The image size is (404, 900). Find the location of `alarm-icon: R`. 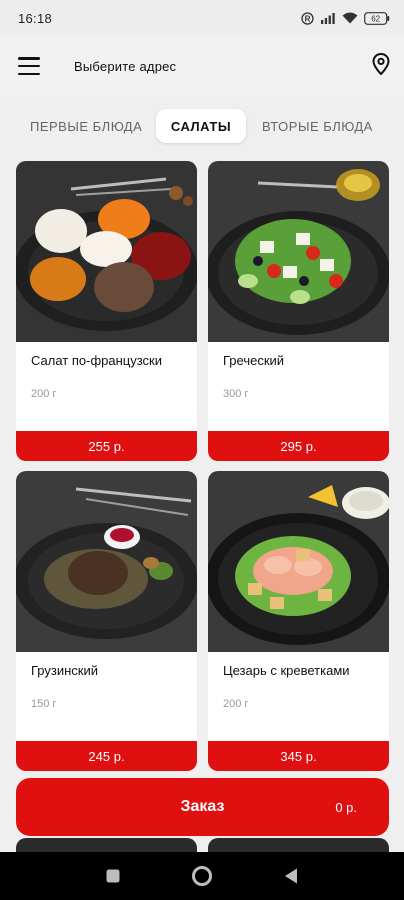

alarm-icon: R is located at coordinates (307, 18).